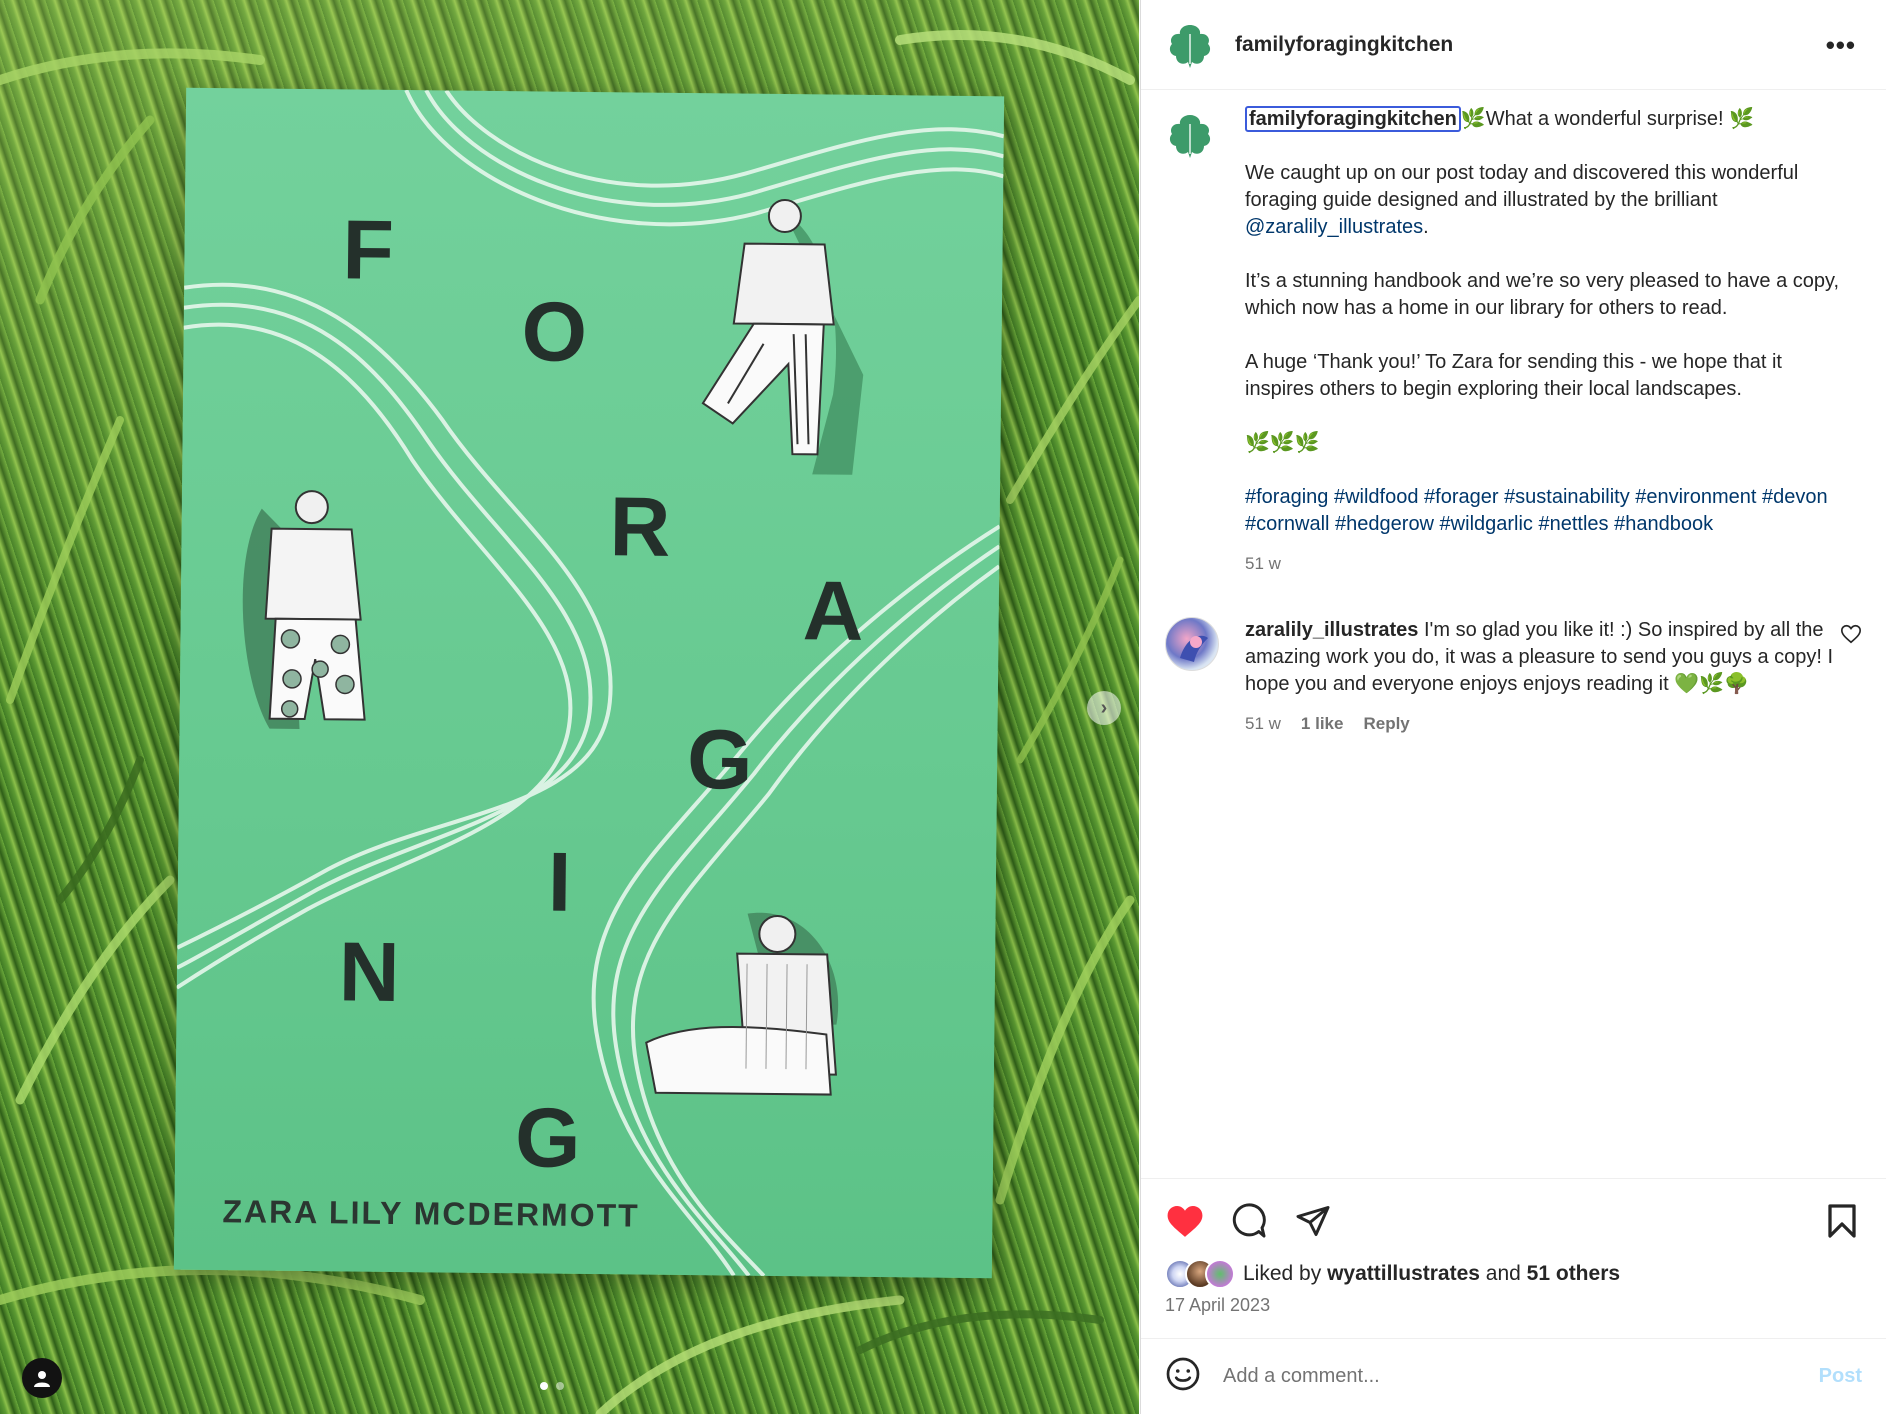  What do you see at coordinates (370, 972) in the screenshot?
I see `book-letter-n: N` at bounding box center [370, 972].